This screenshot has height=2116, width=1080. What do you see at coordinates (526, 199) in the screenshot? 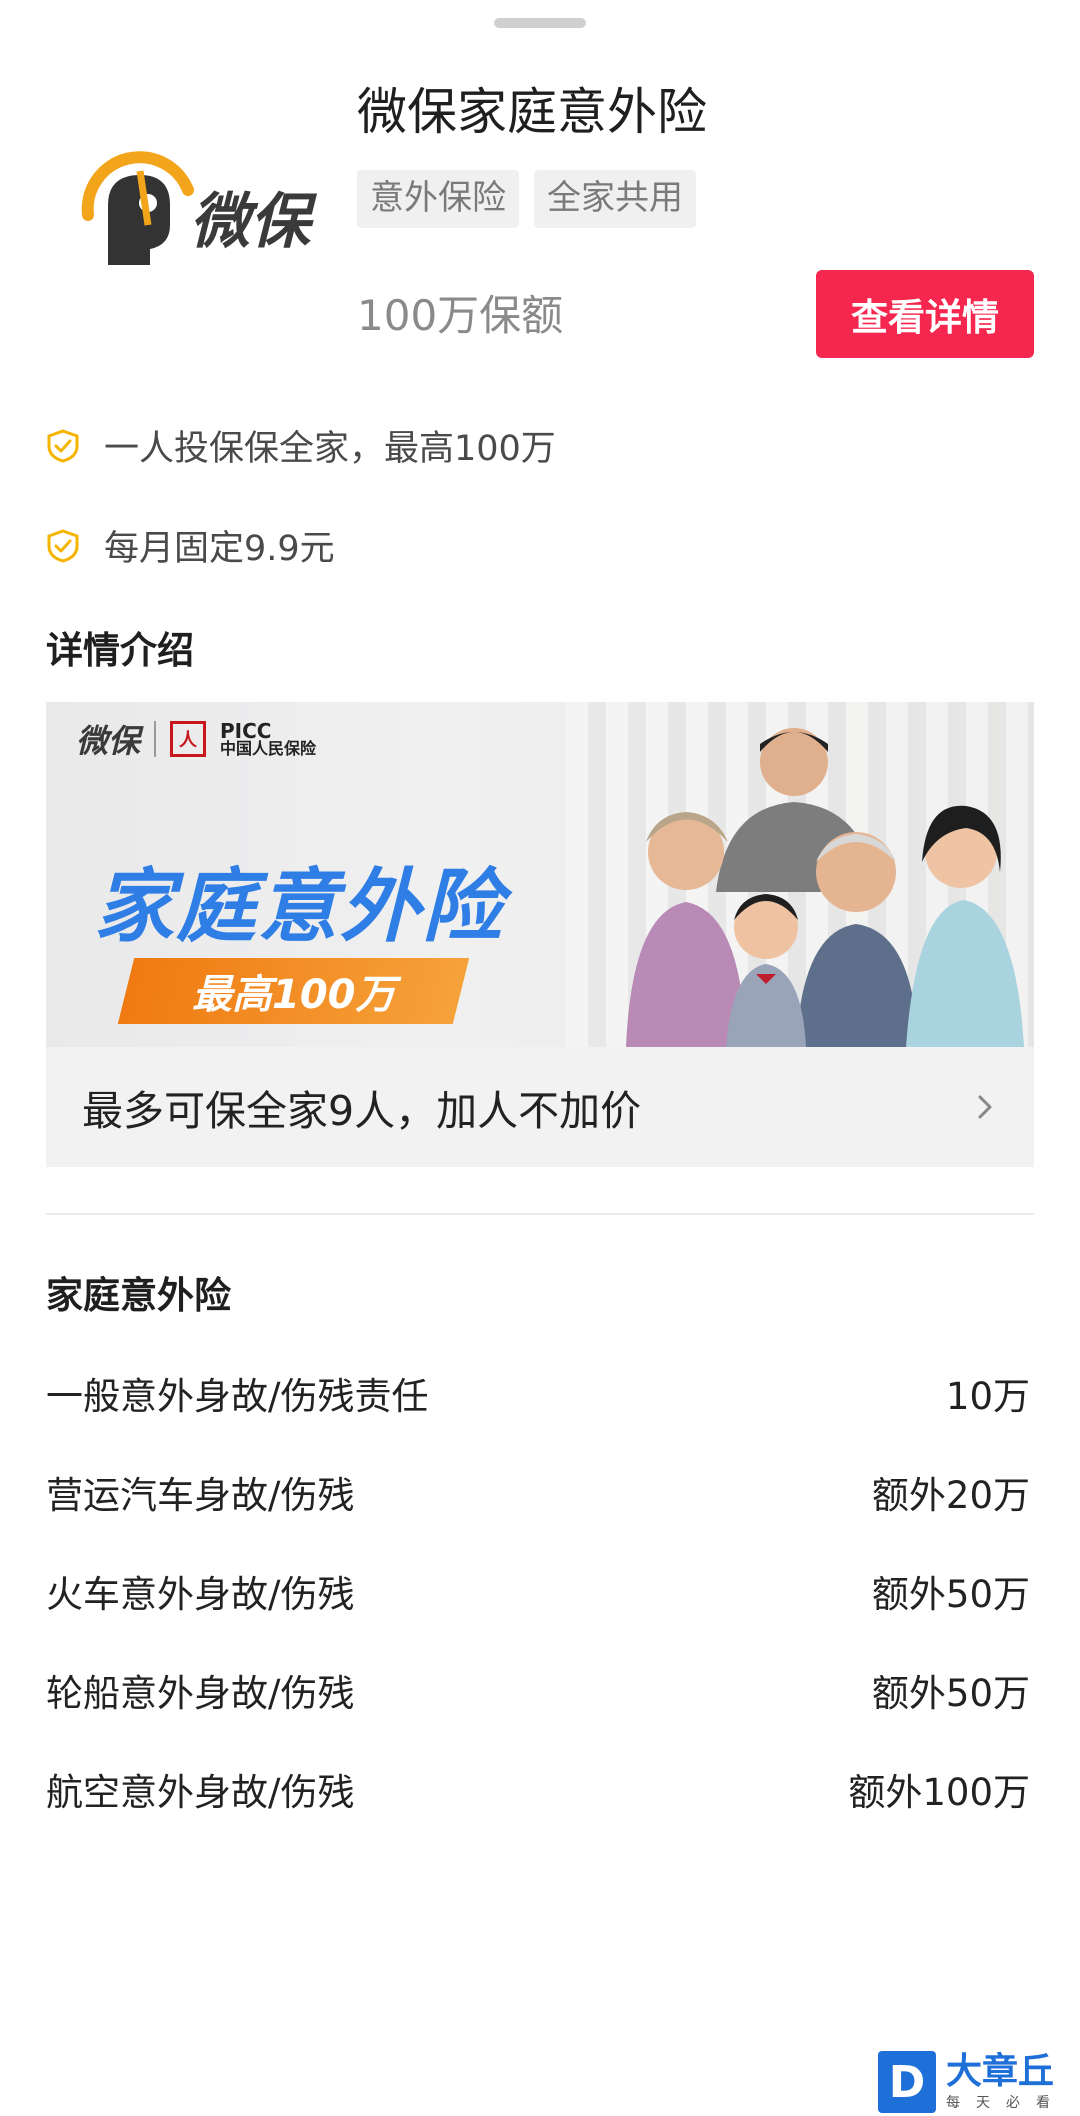
I see `product-tags: 意外保险 全家共用` at bounding box center [526, 199].